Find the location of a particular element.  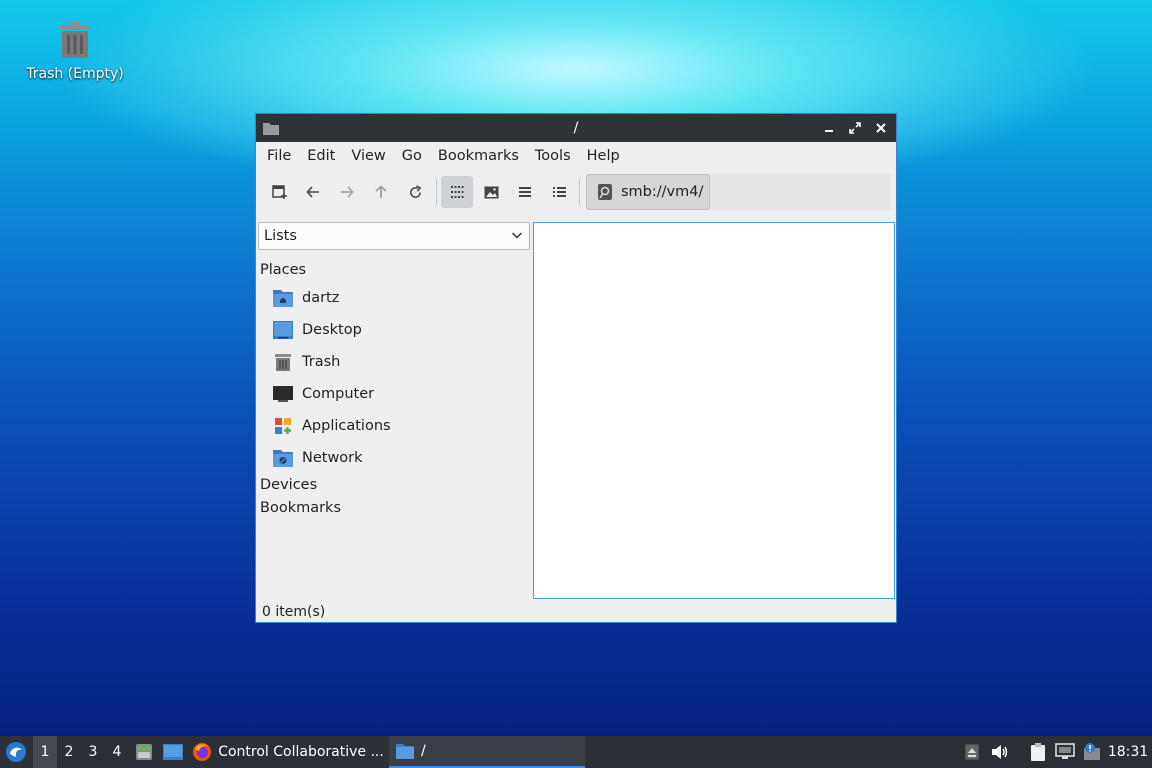

workspace-4: 4 is located at coordinates (117, 752).